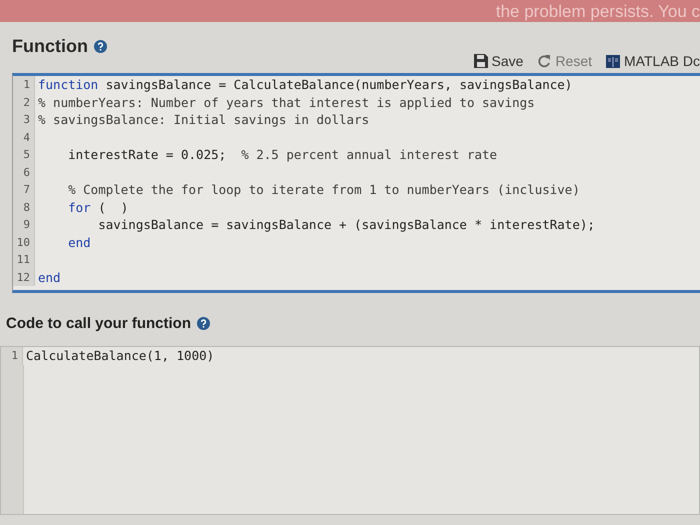 This screenshot has height=525, width=700. Describe the element at coordinates (303, 84) in the screenshot. I see `code-line: function savingsBalance = CalculateBalance(numberYears, savingsBalance)` at that location.